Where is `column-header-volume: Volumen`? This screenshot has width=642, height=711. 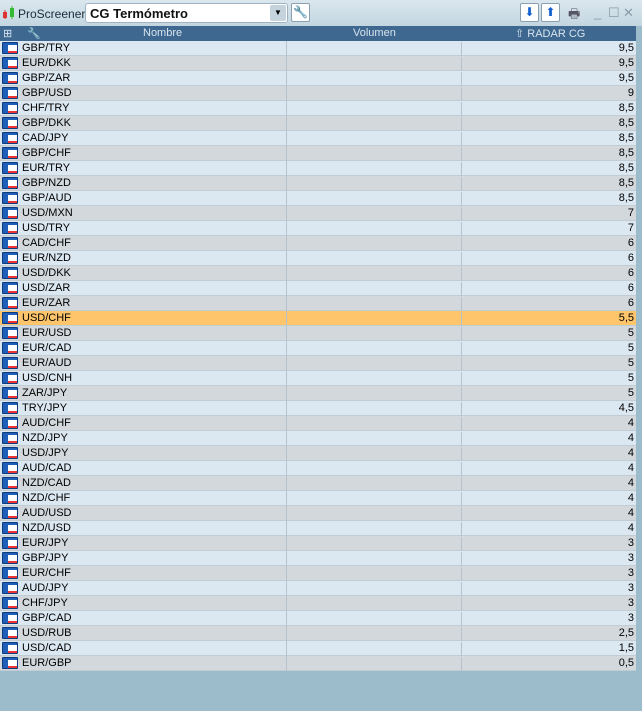 column-header-volume: Volumen is located at coordinates (374, 33).